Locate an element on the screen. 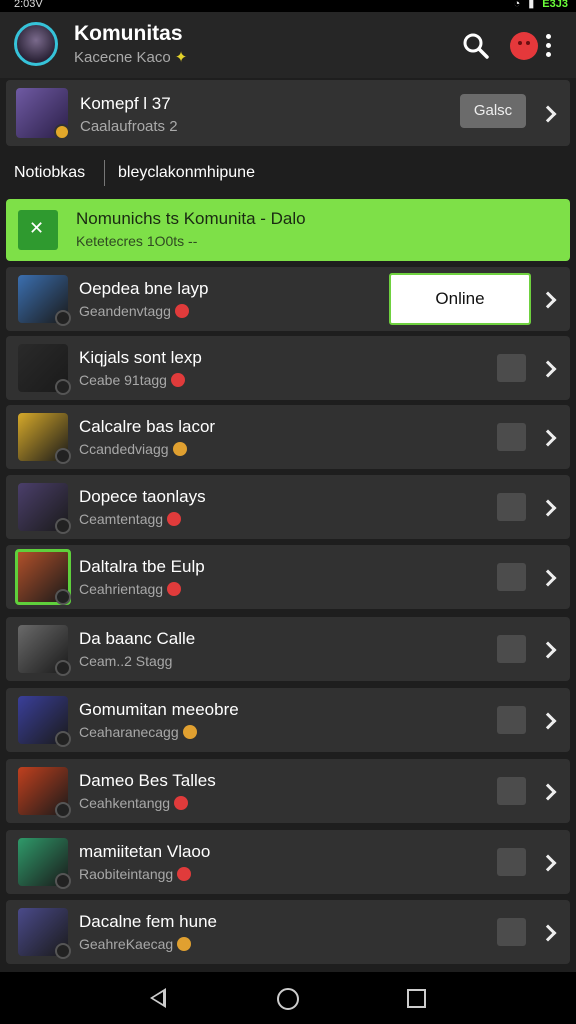 The width and height of the screenshot is (576, 1024). tab-members: bleyclakonmhipune is located at coordinates (186, 173).